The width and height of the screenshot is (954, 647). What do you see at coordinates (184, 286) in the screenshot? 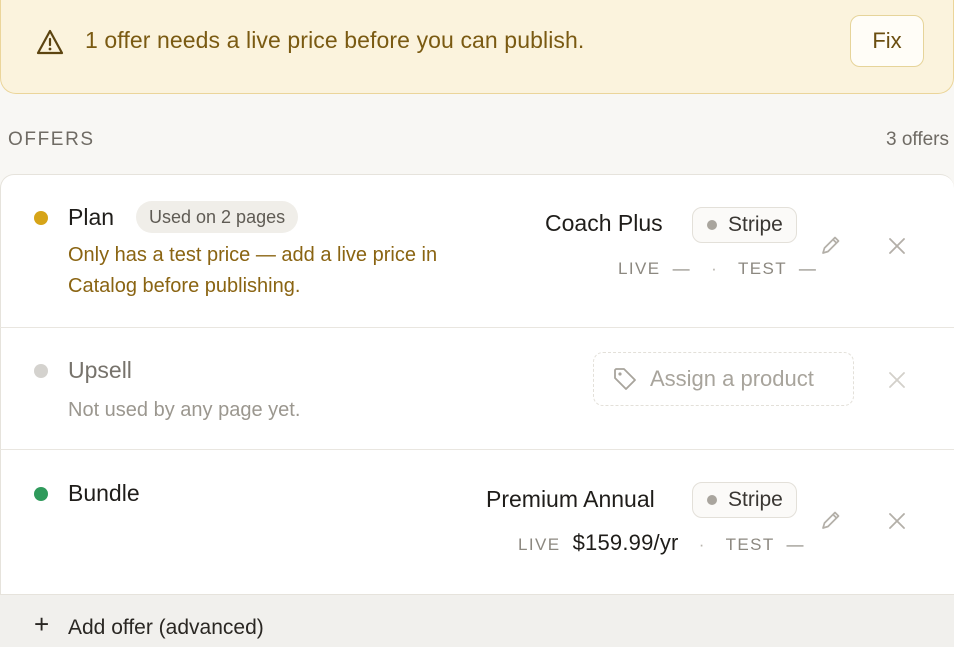
I see `warning-text-line-2: Catalog before publishing.` at bounding box center [184, 286].